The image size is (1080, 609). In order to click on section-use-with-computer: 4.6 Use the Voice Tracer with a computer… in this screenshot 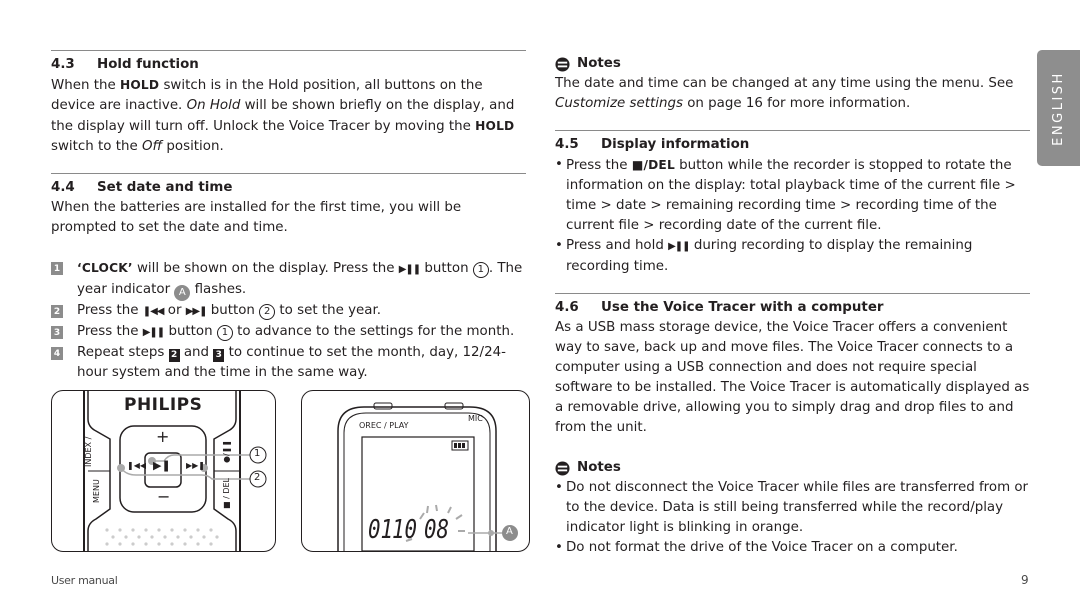, I will do `click(792, 368)`.